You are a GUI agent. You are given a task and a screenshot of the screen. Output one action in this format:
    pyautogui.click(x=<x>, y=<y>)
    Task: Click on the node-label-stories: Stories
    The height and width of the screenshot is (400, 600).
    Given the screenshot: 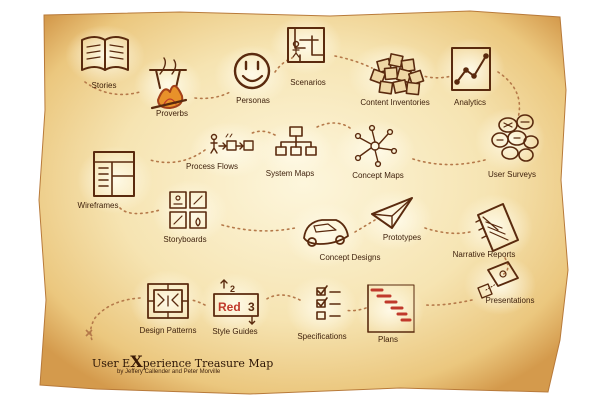 What is the action you would take?
    pyautogui.click(x=104, y=85)
    